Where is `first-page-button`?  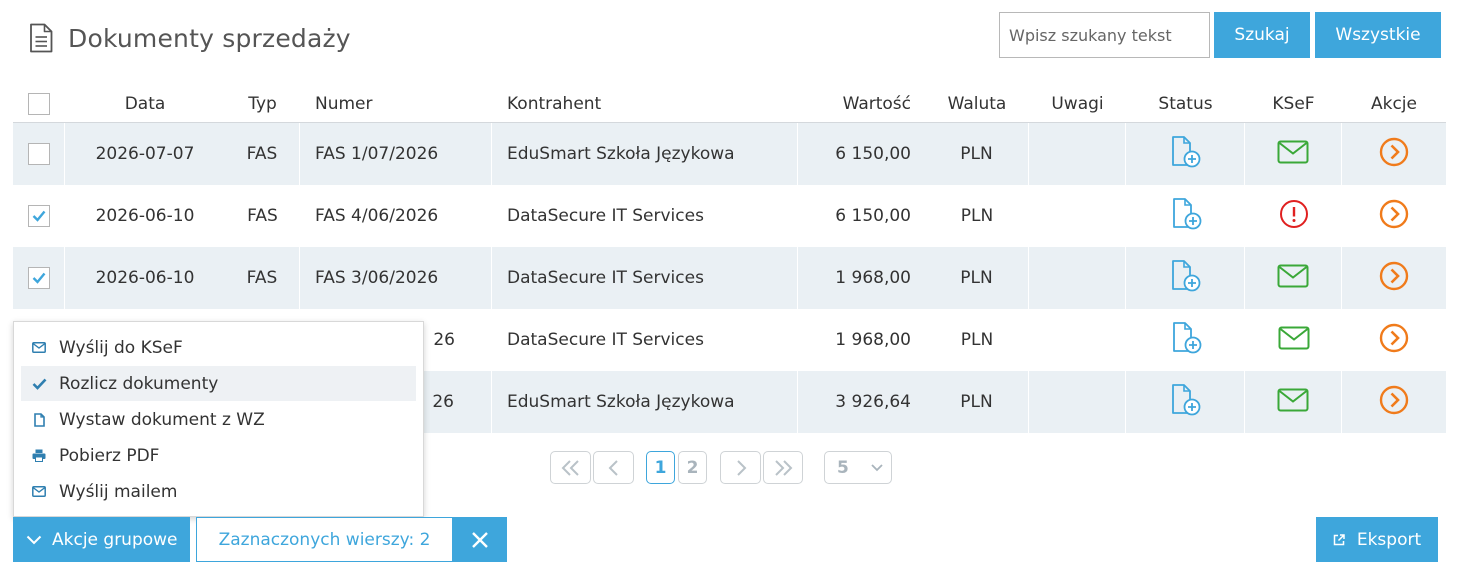
first-page-button is located at coordinates (570, 467).